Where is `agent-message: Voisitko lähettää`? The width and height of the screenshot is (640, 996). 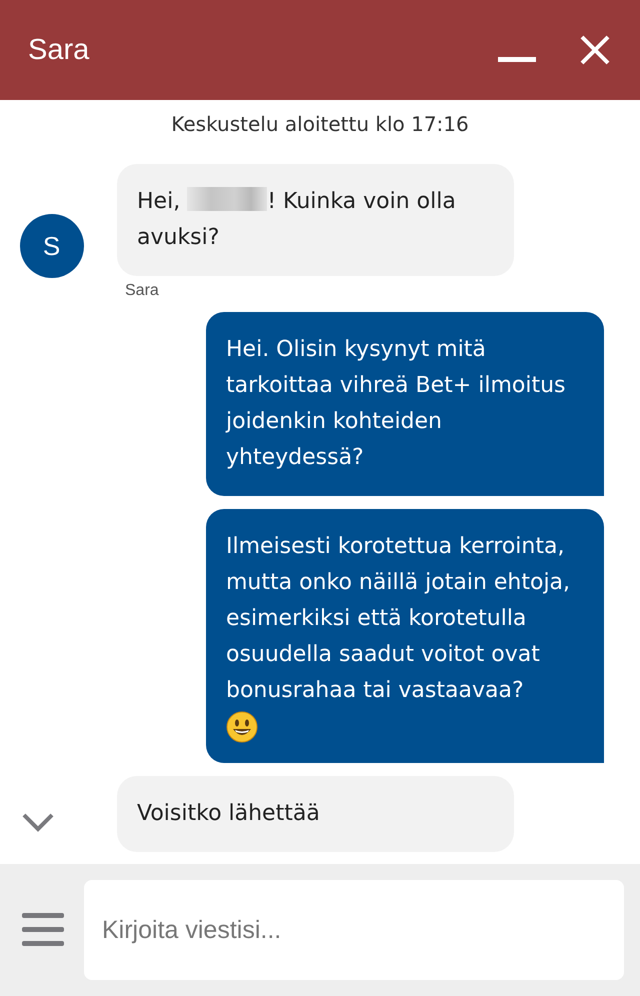
agent-message: Voisitko lähettää is located at coordinates (315, 814).